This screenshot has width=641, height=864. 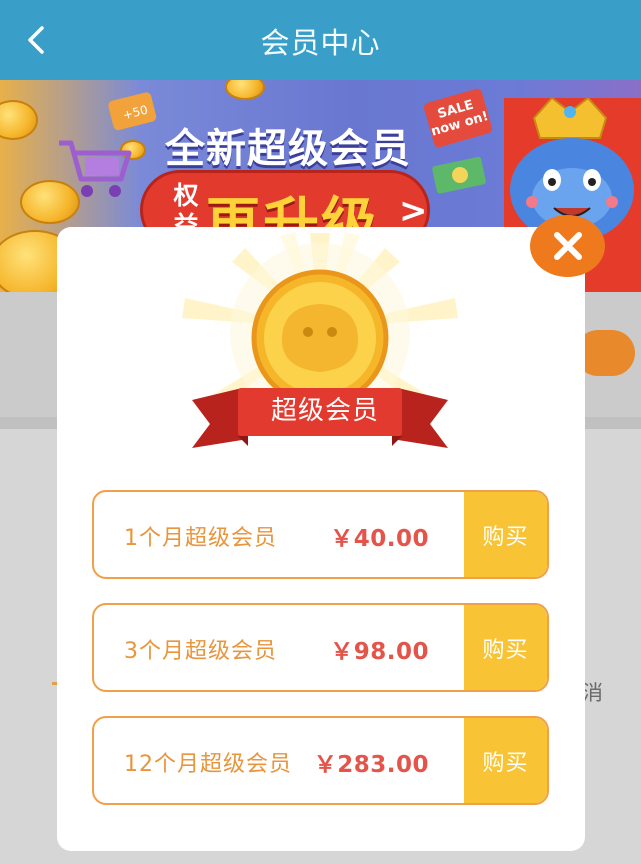 What do you see at coordinates (459, 175) in the screenshot?
I see `banknote-icon` at bounding box center [459, 175].